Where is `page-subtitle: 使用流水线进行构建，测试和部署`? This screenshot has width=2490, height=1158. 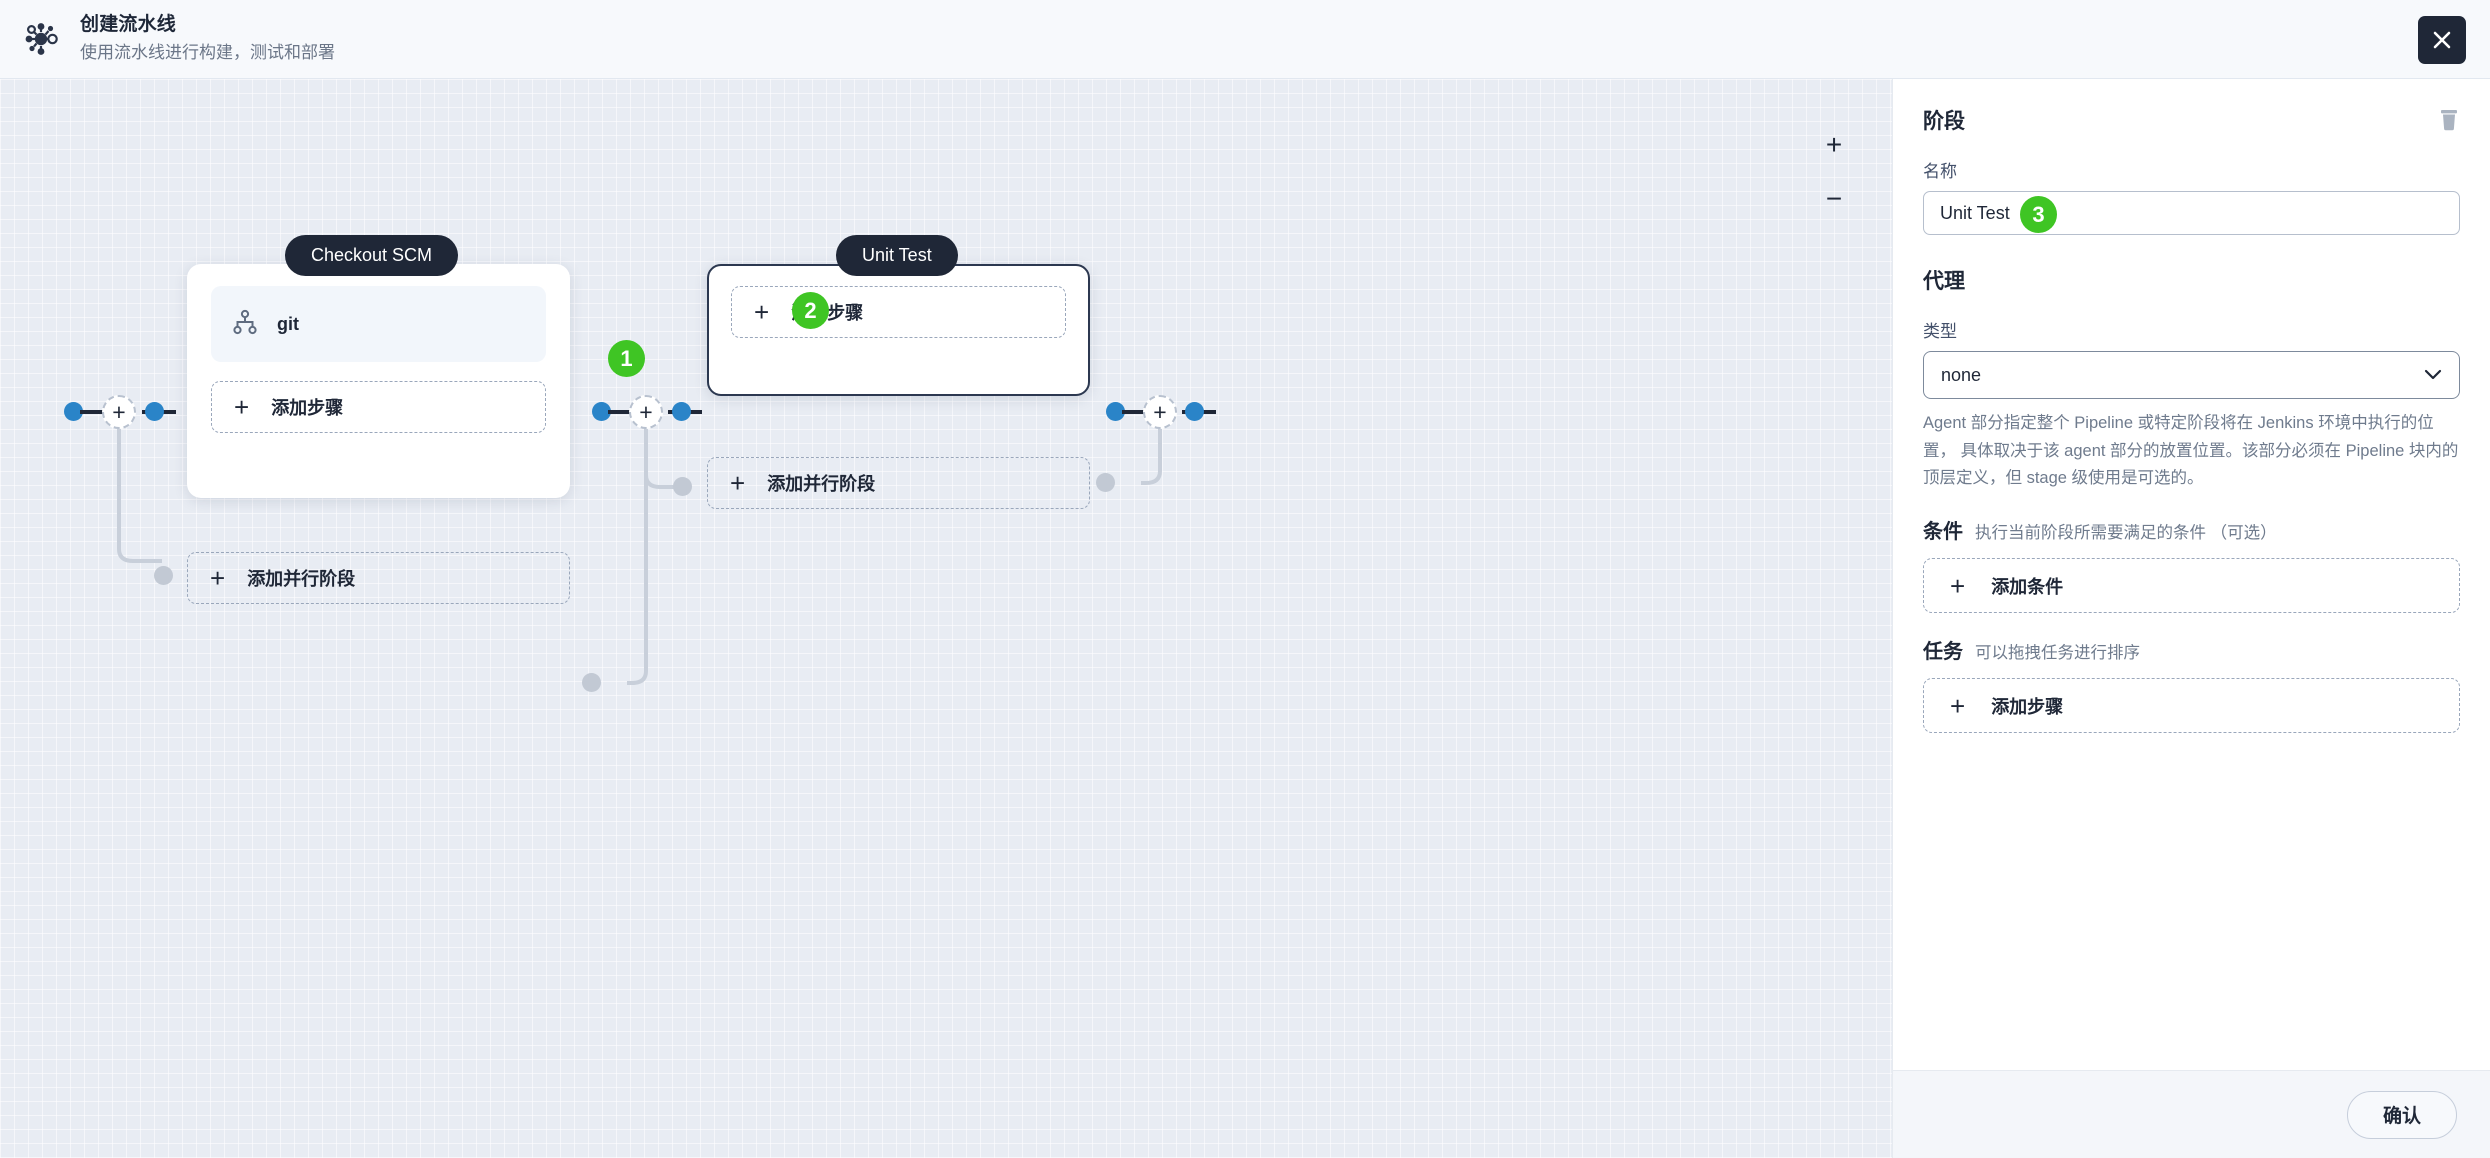
page-subtitle: 使用流水线进行构建，测试和部署 is located at coordinates (207, 52).